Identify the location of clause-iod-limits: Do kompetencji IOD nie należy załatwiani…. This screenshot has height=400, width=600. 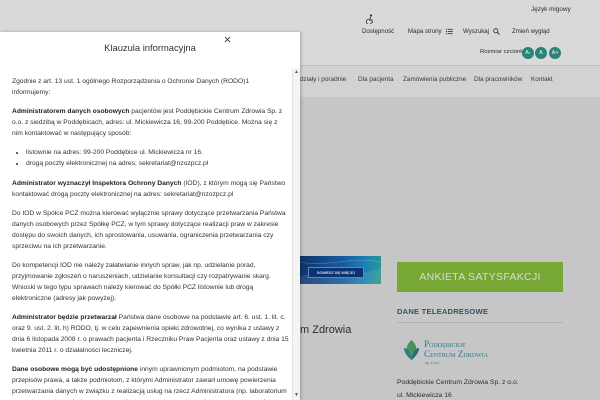
(141, 282).